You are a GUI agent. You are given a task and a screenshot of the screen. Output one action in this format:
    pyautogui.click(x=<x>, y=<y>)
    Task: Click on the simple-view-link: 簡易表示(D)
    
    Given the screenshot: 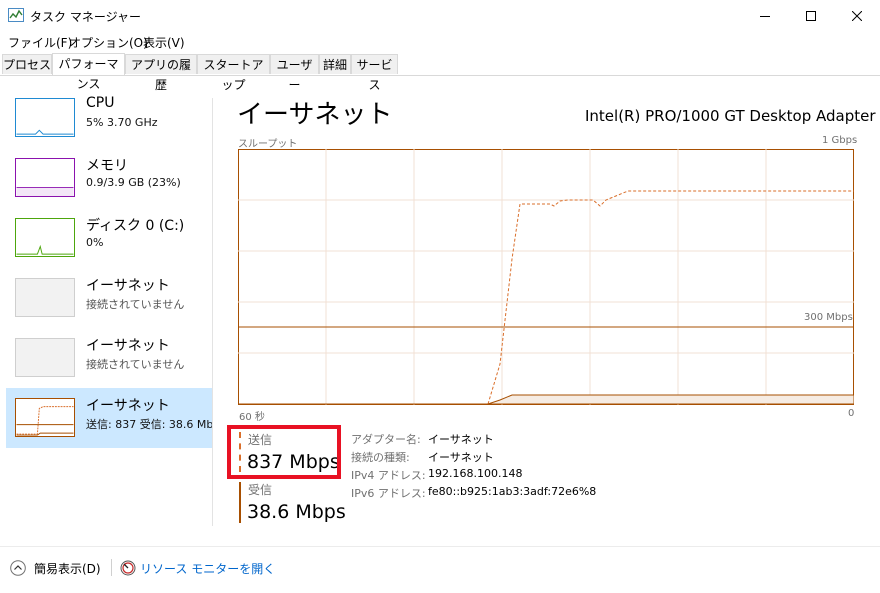 What is the action you would take?
    pyautogui.click(x=67, y=568)
    